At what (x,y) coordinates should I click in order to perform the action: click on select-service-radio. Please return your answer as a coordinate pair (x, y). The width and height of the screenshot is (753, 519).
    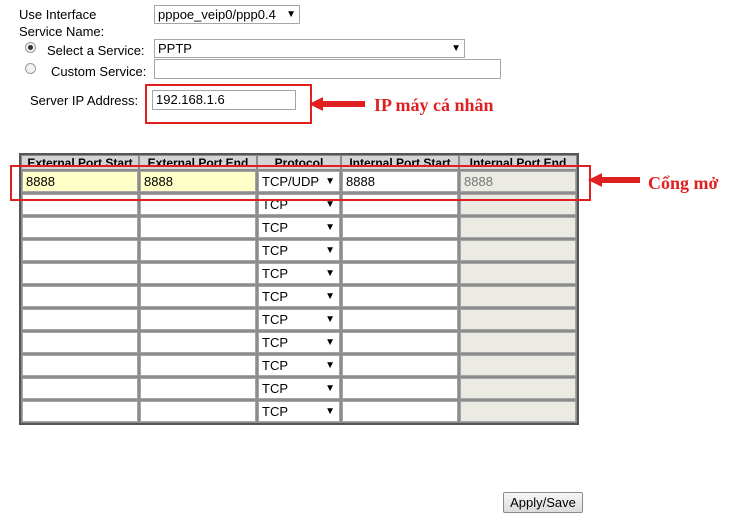
    Looking at the image, I should click on (30, 47).